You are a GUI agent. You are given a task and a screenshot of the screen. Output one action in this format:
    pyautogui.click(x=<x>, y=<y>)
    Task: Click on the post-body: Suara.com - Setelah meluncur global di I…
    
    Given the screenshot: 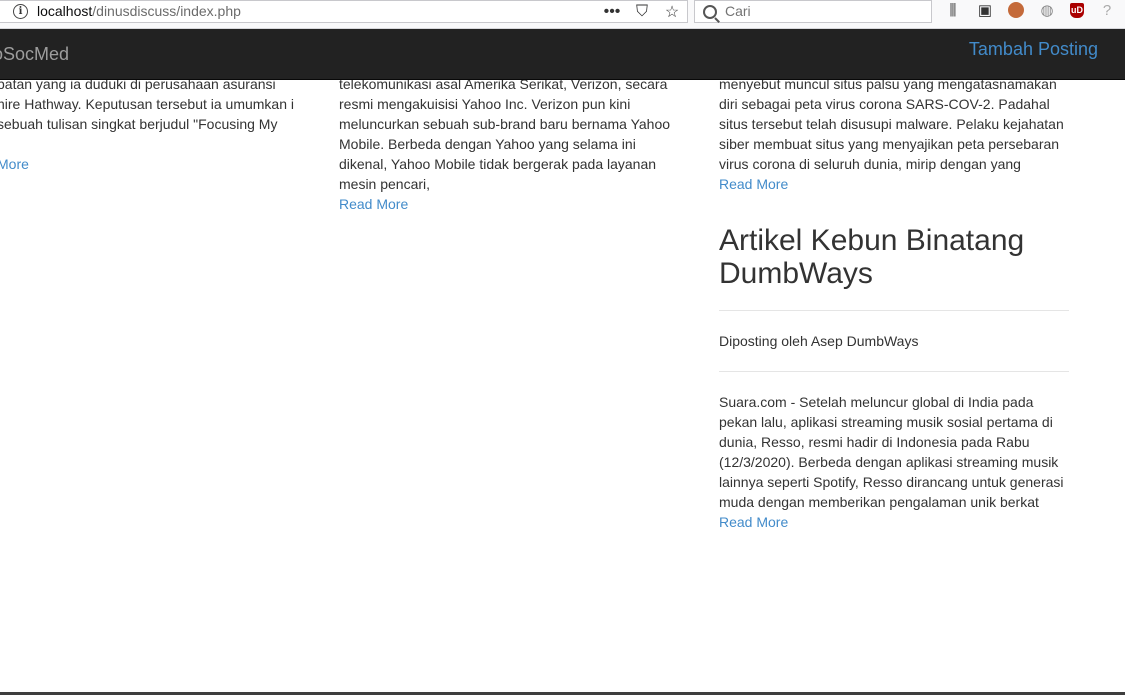 What is the action you would take?
    pyautogui.click(x=891, y=452)
    